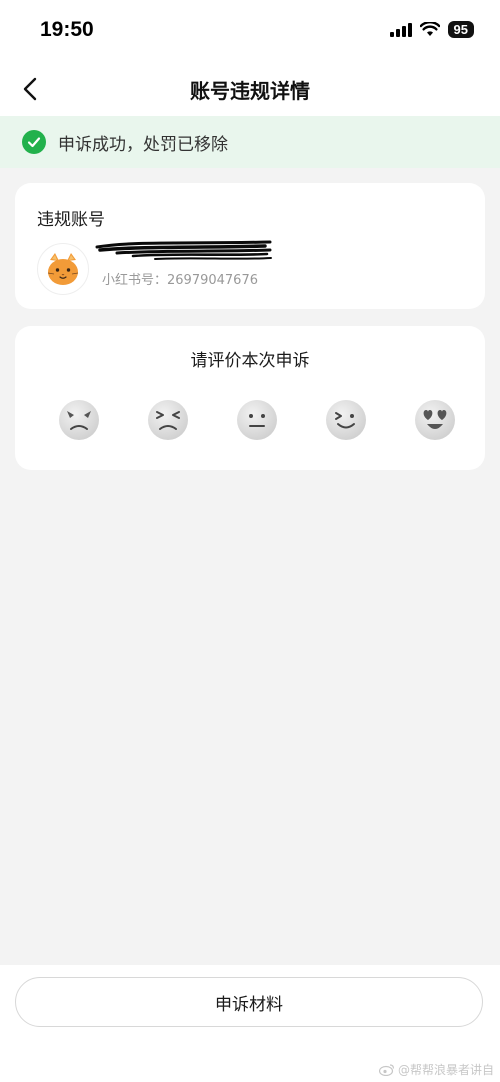  What do you see at coordinates (180, 280) in the screenshot?
I see `xiaohongshu-id: 小红书号：26979047676` at bounding box center [180, 280].